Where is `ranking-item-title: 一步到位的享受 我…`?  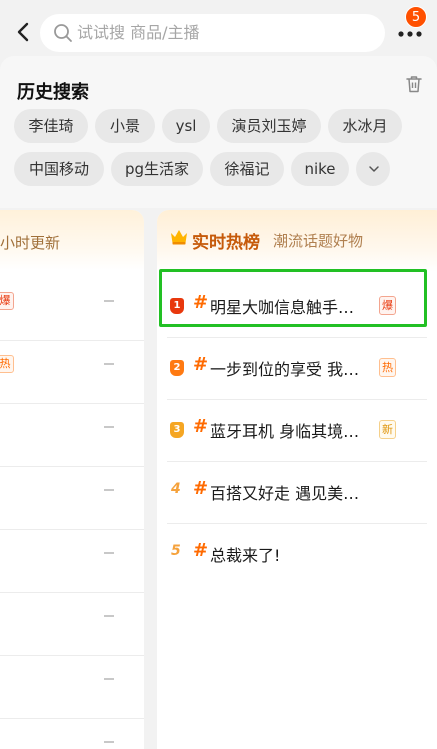
ranking-item-title: 一步到位的享受 我… is located at coordinates (285, 369).